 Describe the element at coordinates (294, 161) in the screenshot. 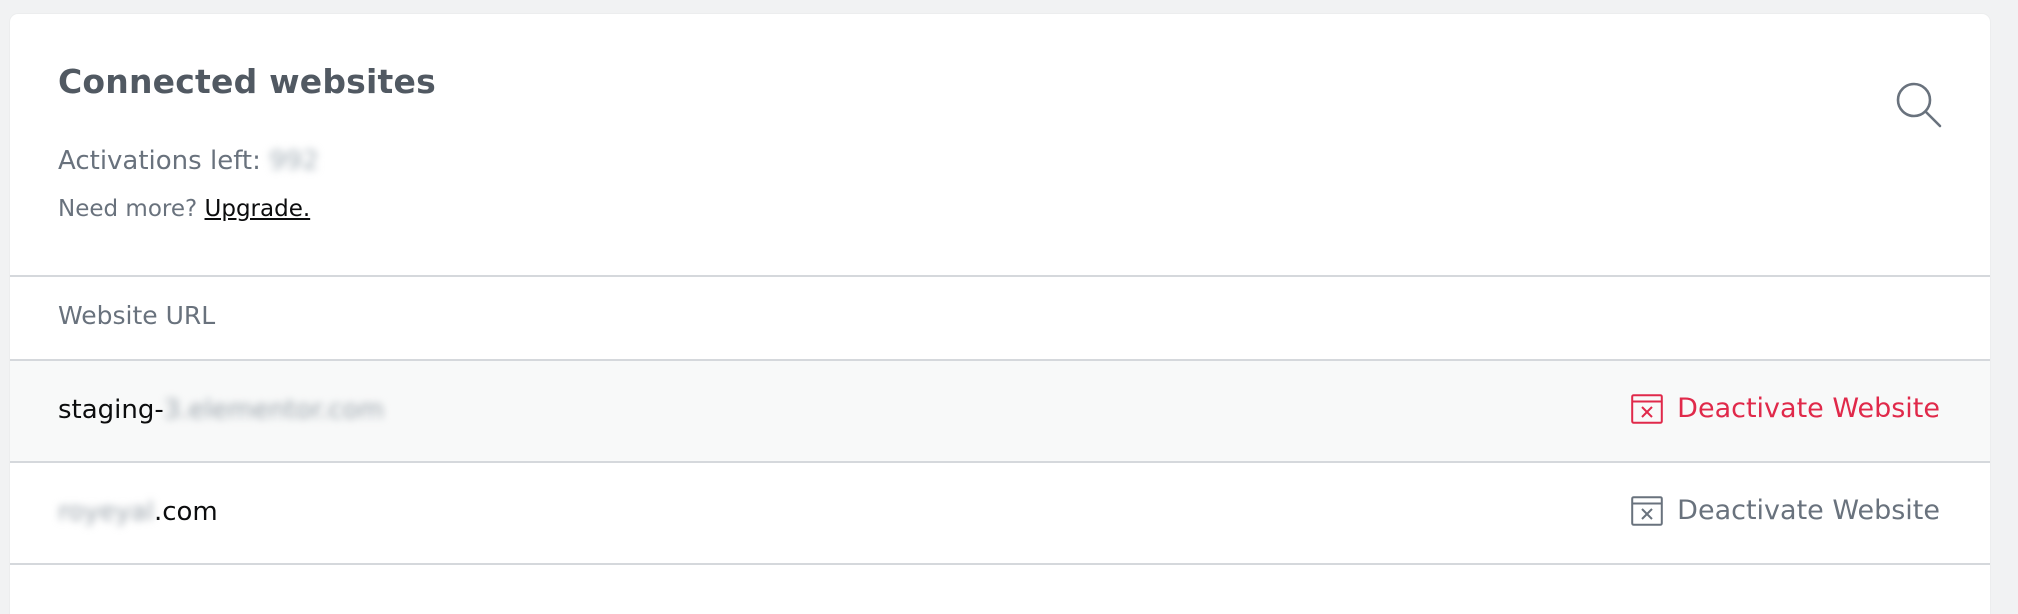

I see `activations-count: 992` at that location.